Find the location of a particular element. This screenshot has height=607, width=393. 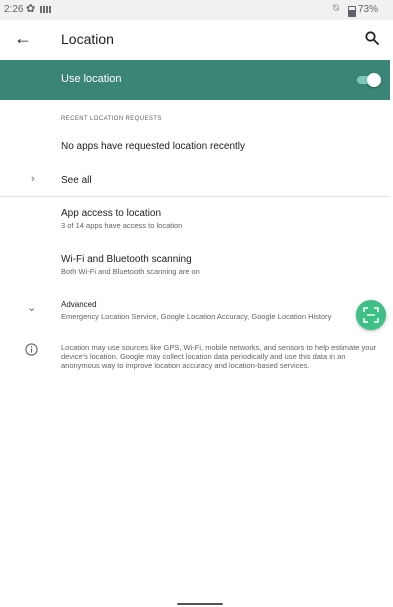

use-location-label: Use location is located at coordinates (91, 79).